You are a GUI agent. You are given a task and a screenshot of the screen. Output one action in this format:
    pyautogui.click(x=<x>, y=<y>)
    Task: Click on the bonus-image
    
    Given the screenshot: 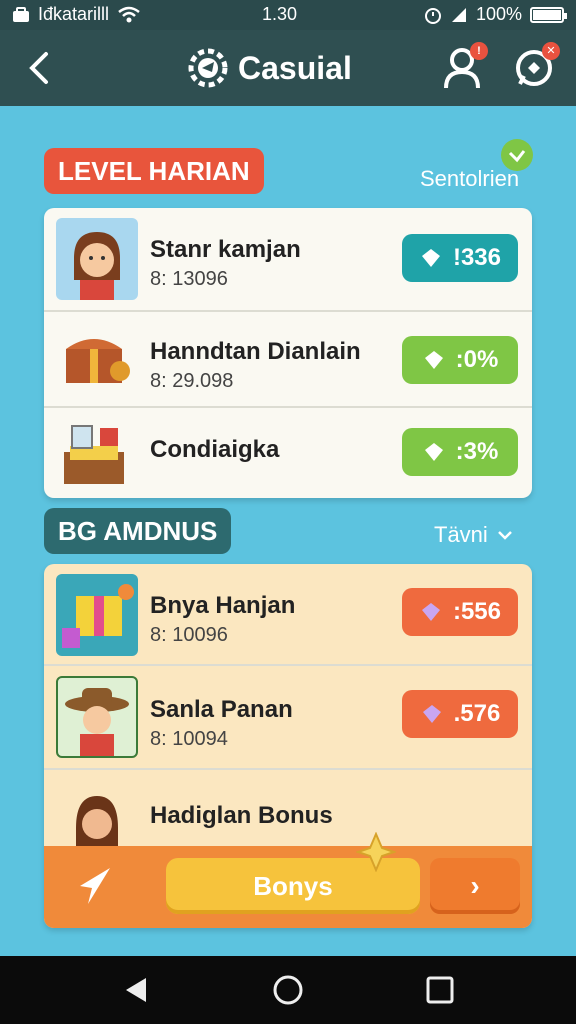 What is the action you would take?
    pyautogui.click(x=97, y=615)
    